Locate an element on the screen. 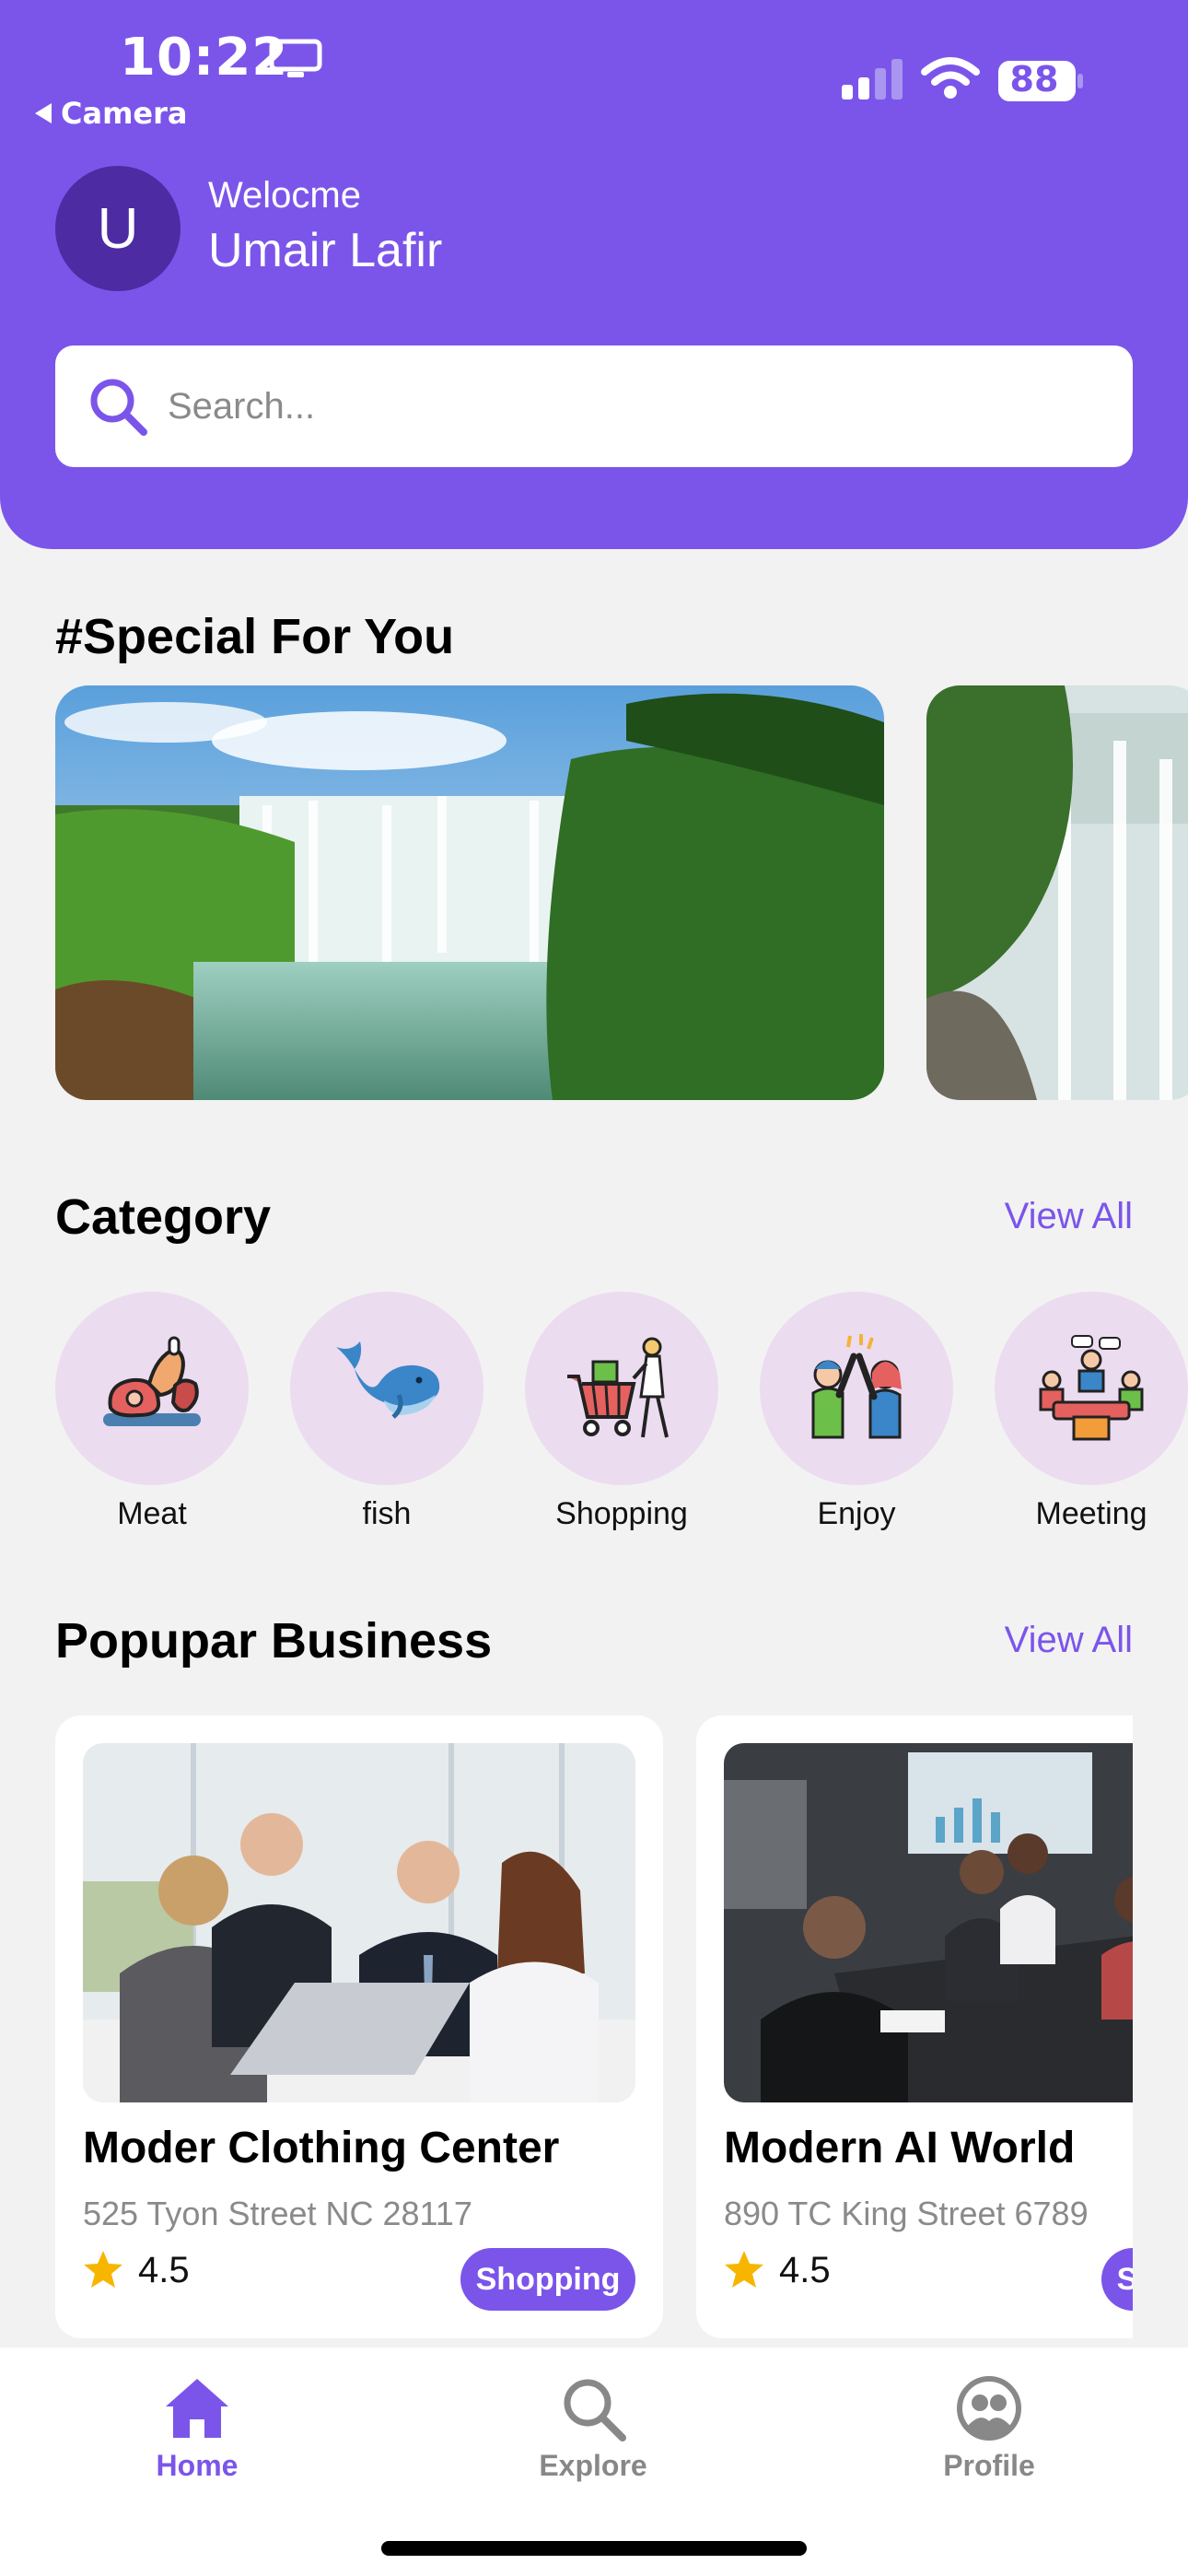  nav-label: Home is located at coordinates (197, 2465).